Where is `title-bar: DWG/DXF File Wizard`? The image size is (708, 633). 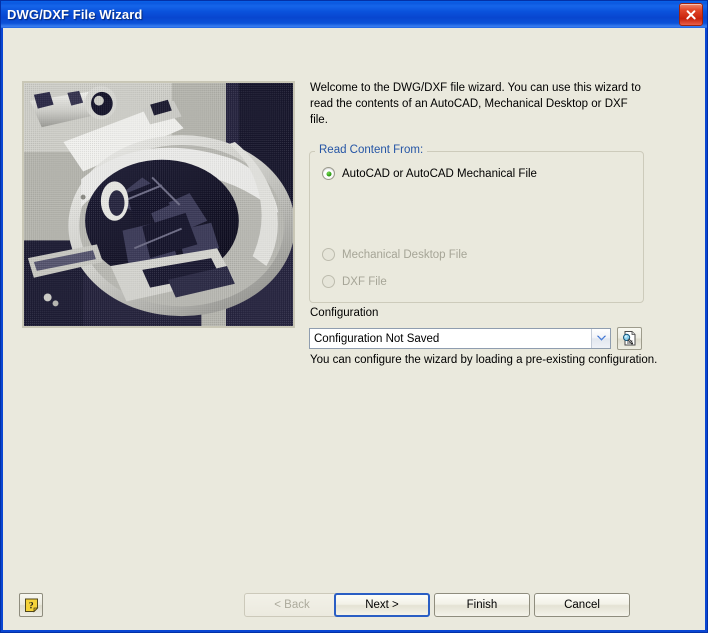
title-bar: DWG/DXF File Wizard is located at coordinates (354, 14).